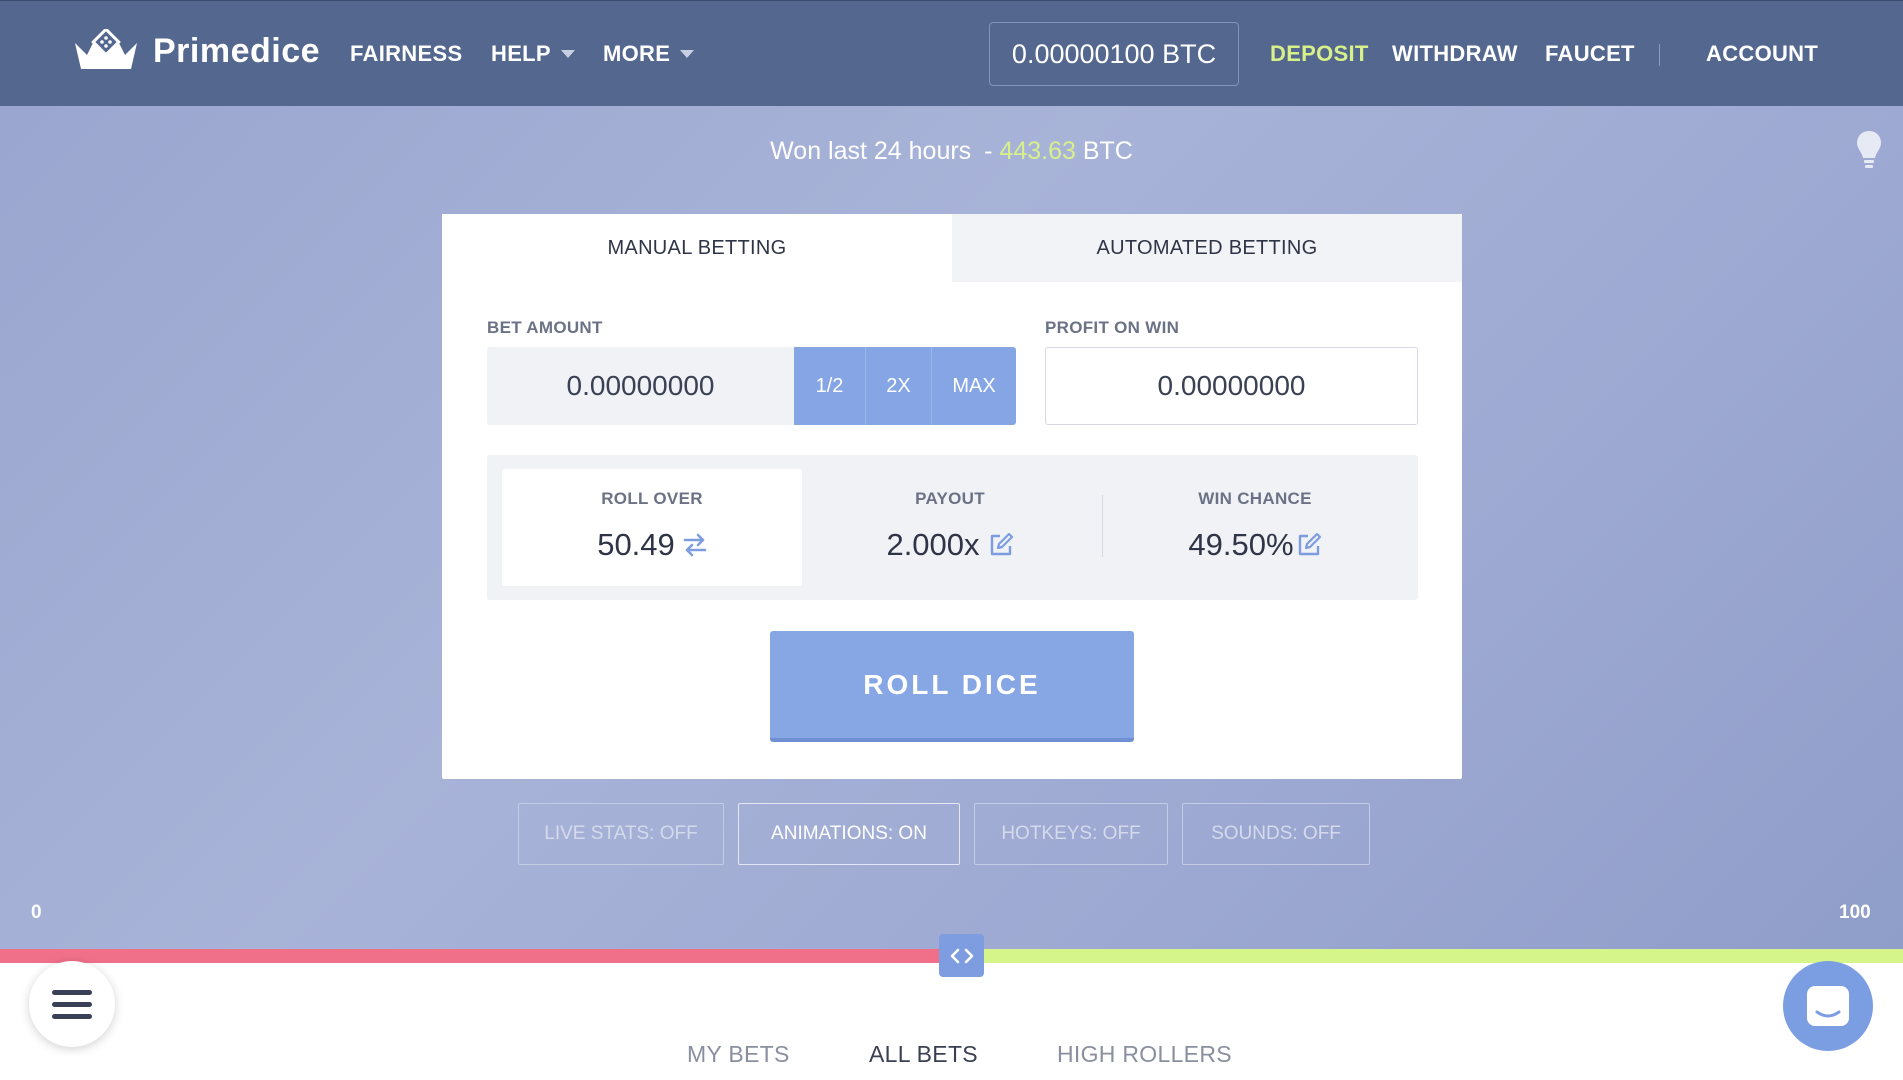 This screenshot has height=1080, width=1903. I want to click on nav-account: ACCOUNT, so click(1762, 54).